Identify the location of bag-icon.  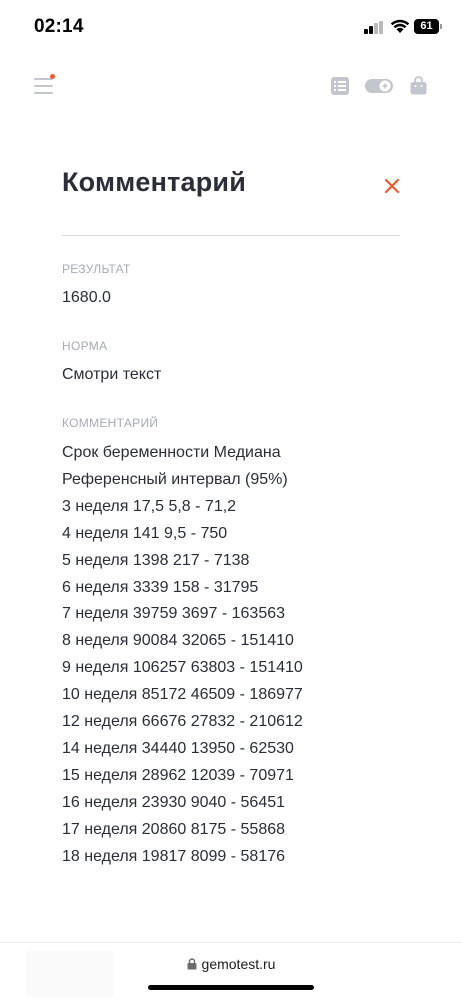
(418, 85).